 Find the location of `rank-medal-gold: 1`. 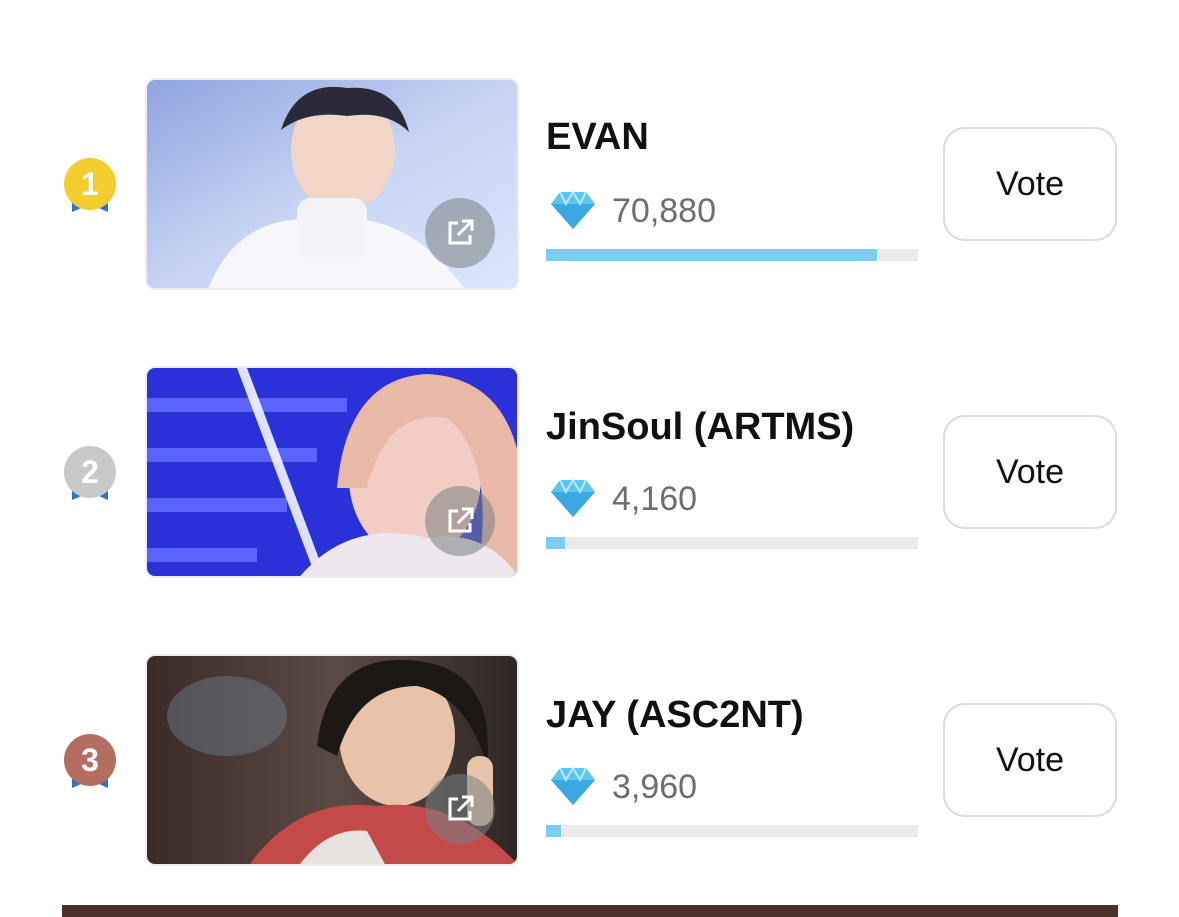

rank-medal-gold: 1 is located at coordinates (91, 193).